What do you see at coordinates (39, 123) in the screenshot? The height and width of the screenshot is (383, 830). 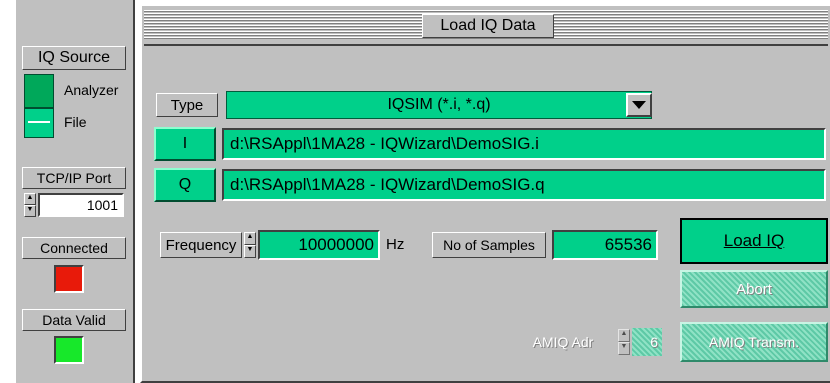 I see `iq-source-file-indicator` at bounding box center [39, 123].